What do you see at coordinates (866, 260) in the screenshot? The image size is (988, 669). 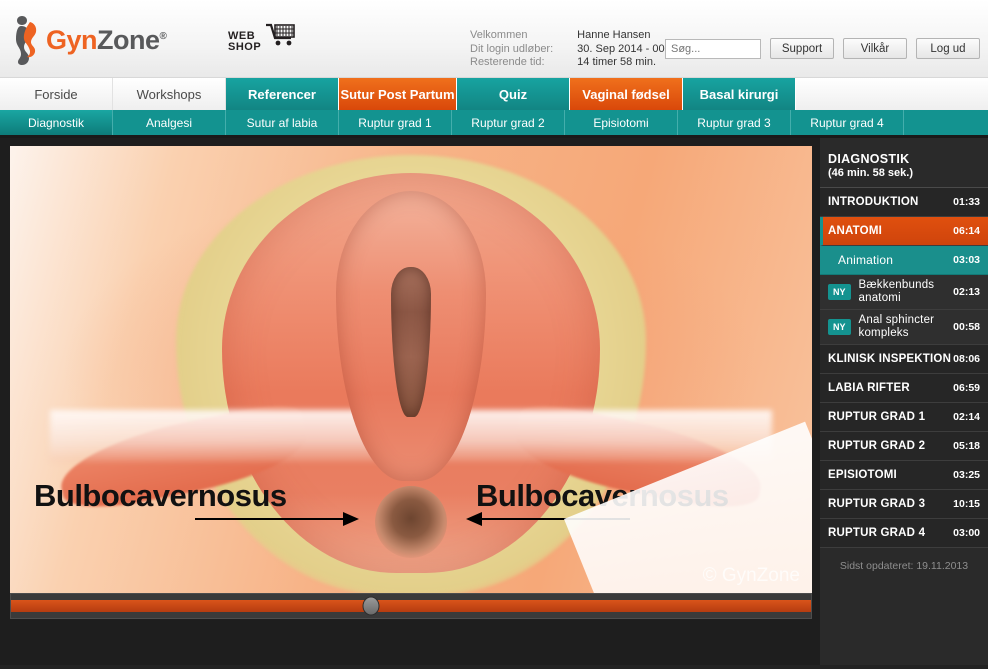 I see `chapter-label: Animation` at bounding box center [866, 260].